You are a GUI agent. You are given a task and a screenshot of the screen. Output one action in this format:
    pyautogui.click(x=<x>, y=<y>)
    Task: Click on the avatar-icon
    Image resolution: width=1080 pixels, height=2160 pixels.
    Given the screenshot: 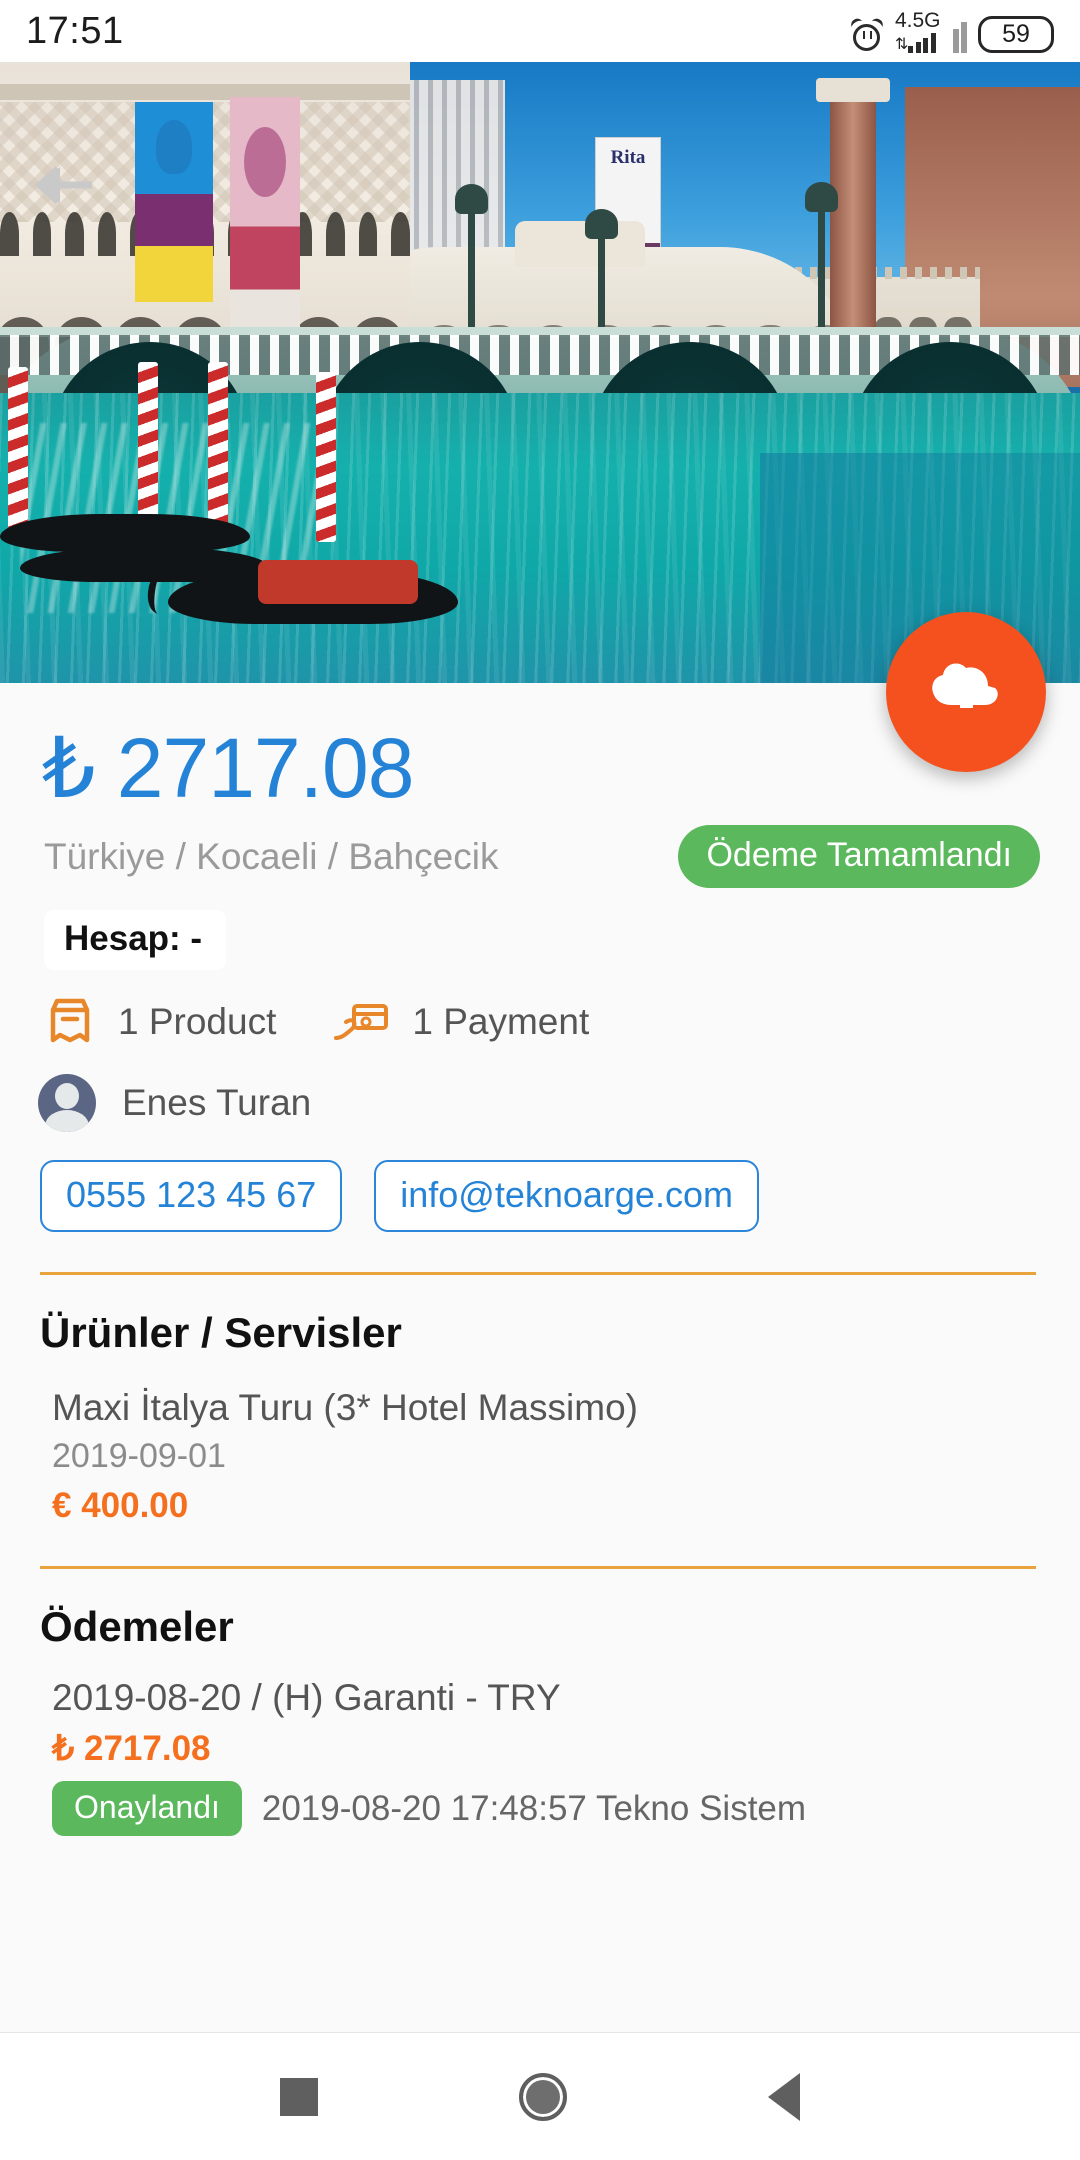 What is the action you would take?
    pyautogui.click(x=67, y=1103)
    